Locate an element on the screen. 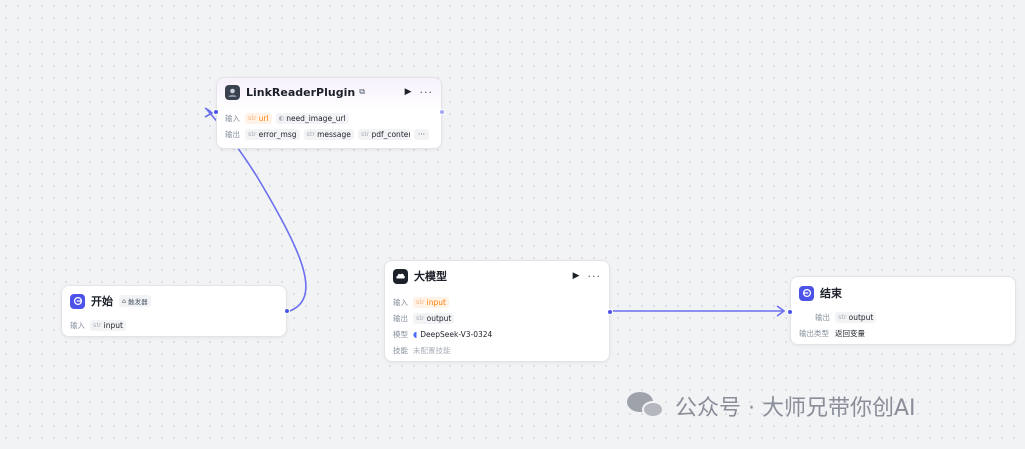 This screenshot has height=449, width=1025. node-title: LinkReaderPlugin is located at coordinates (301, 92).